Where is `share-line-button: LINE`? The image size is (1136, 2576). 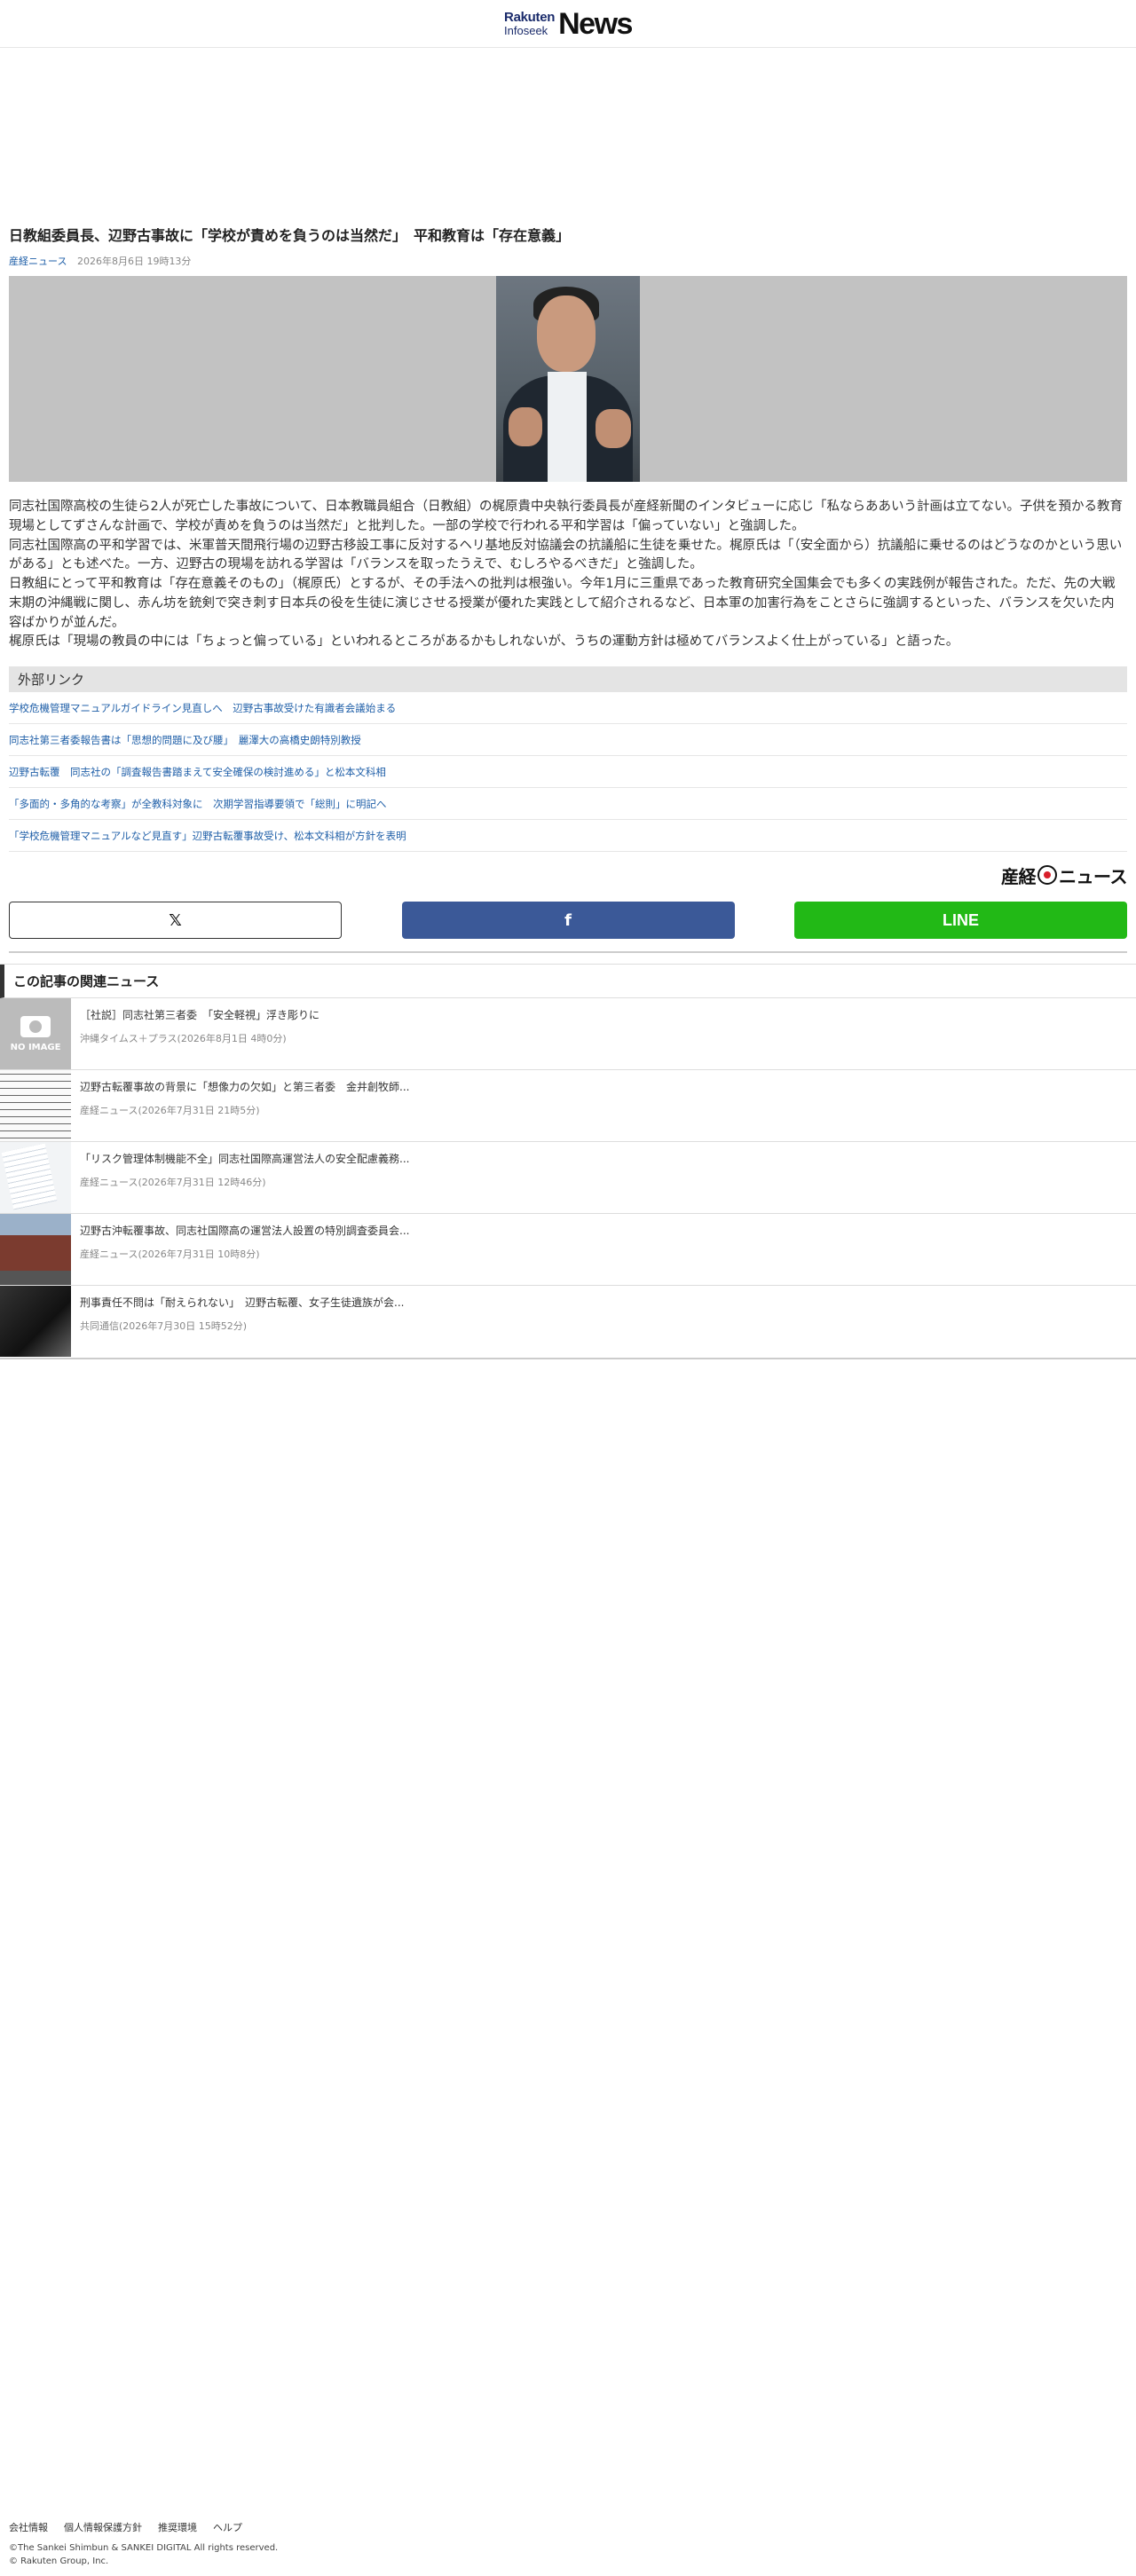 share-line-button: LINE is located at coordinates (961, 920).